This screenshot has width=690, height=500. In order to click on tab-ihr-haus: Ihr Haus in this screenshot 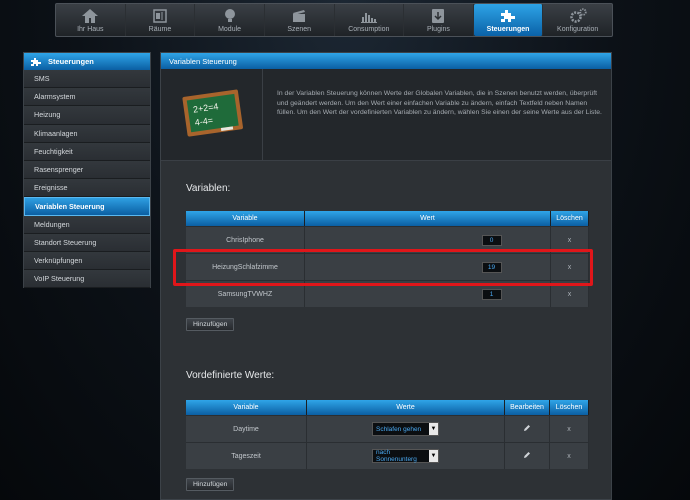, I will do `click(91, 20)`.